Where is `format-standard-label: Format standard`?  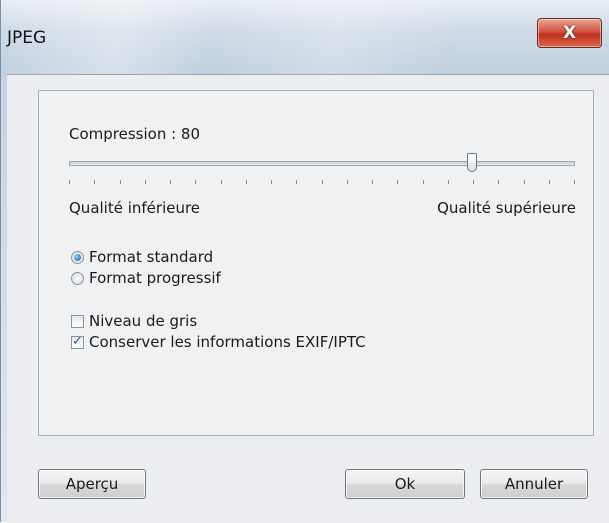
format-standard-label: Format standard is located at coordinates (151, 257).